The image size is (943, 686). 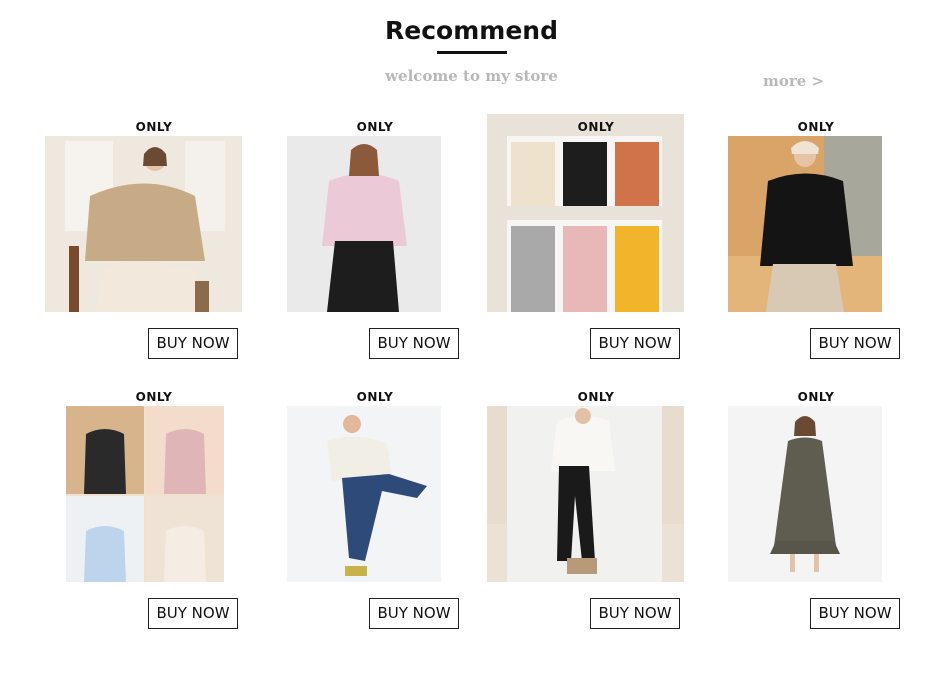 I want to click on section-title: Recommend, so click(x=471, y=30).